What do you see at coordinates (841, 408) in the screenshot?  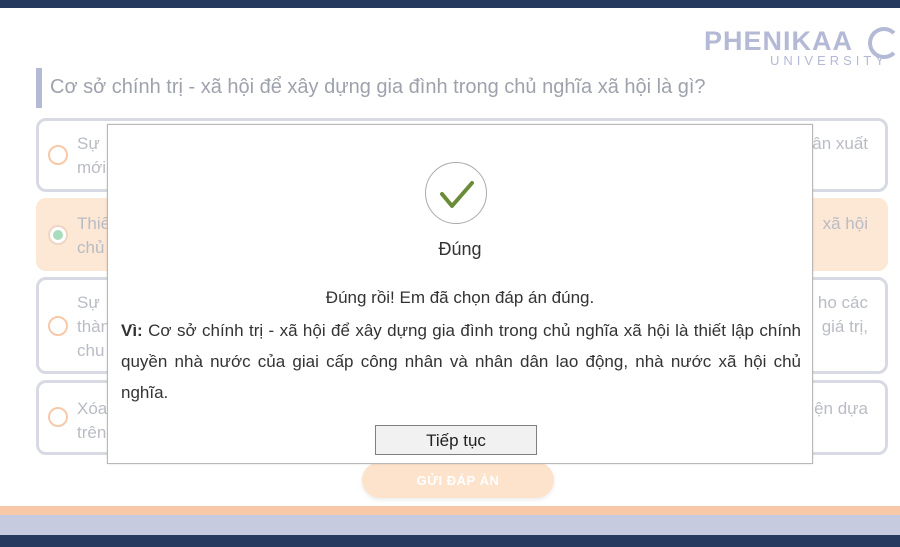 I see `option-text-right: ện dựa` at bounding box center [841, 408].